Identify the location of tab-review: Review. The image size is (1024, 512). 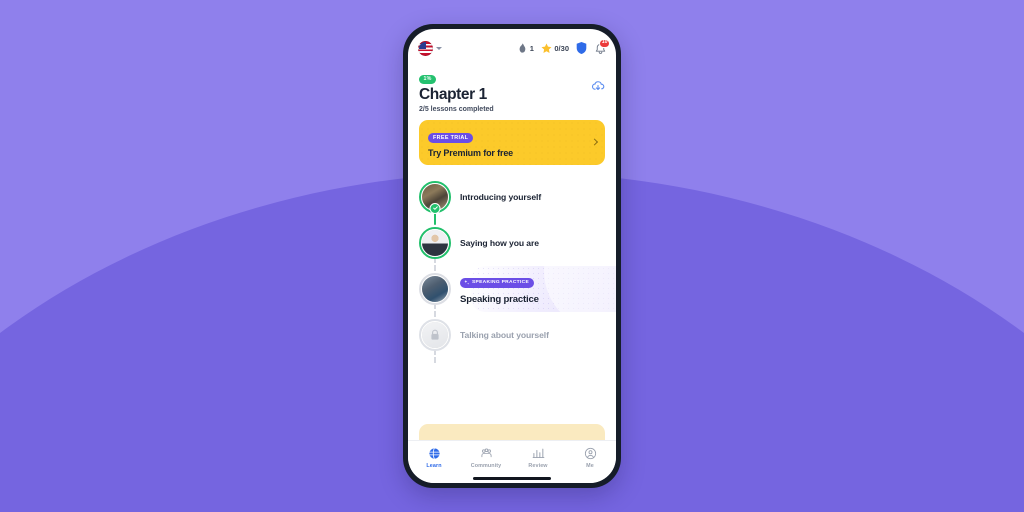
(538, 458).